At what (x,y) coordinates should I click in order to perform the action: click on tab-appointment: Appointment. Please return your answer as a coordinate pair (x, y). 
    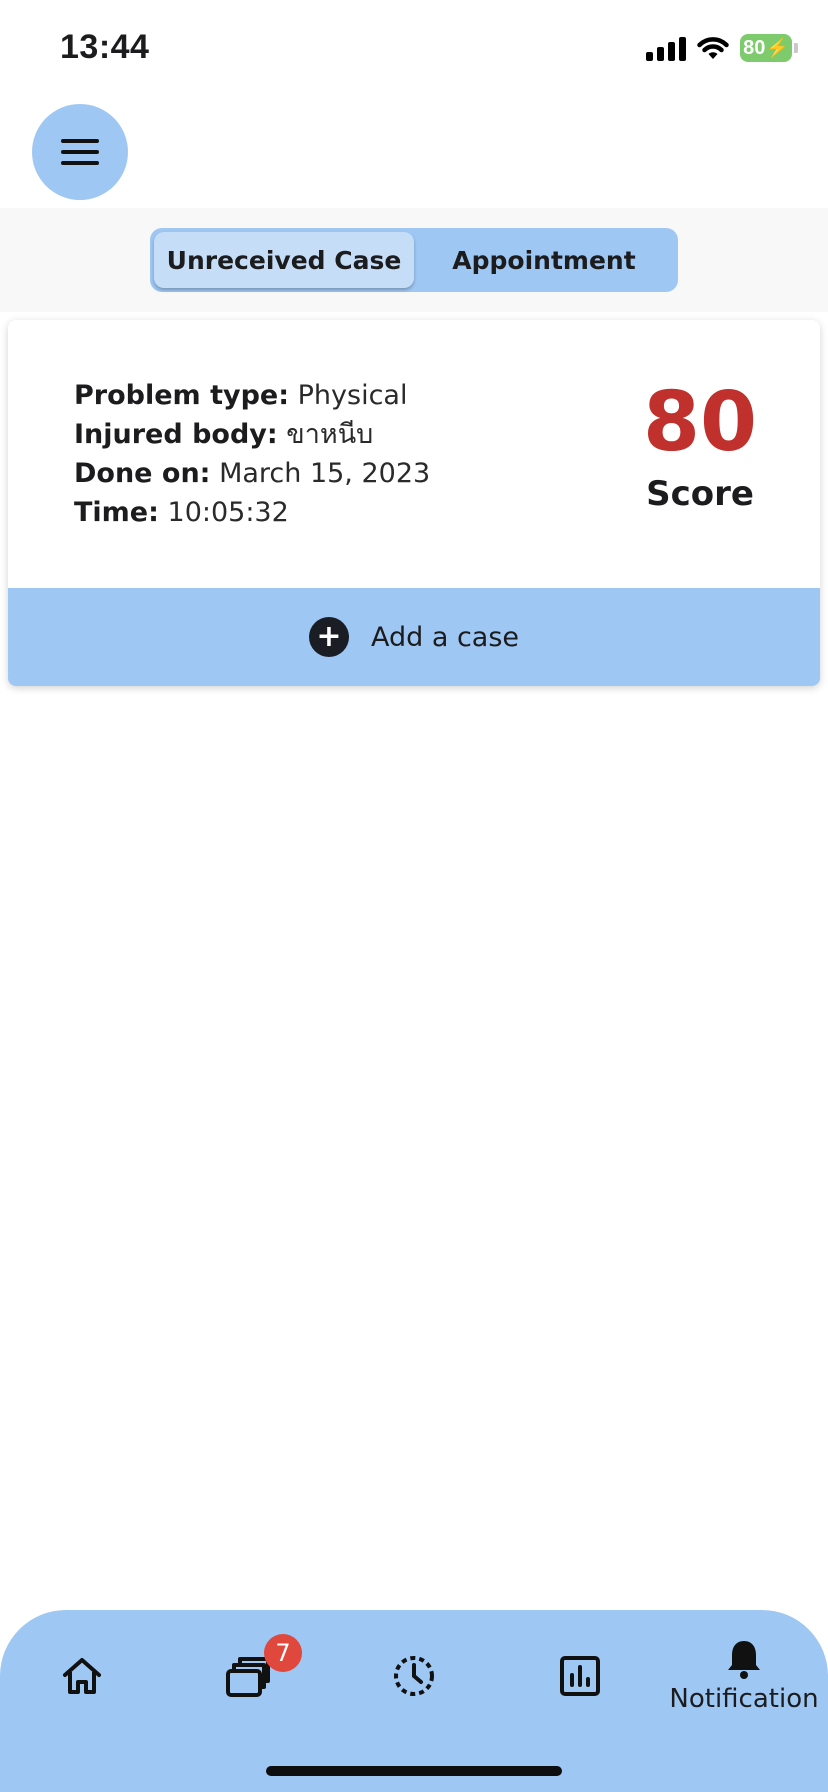
    Looking at the image, I should click on (544, 260).